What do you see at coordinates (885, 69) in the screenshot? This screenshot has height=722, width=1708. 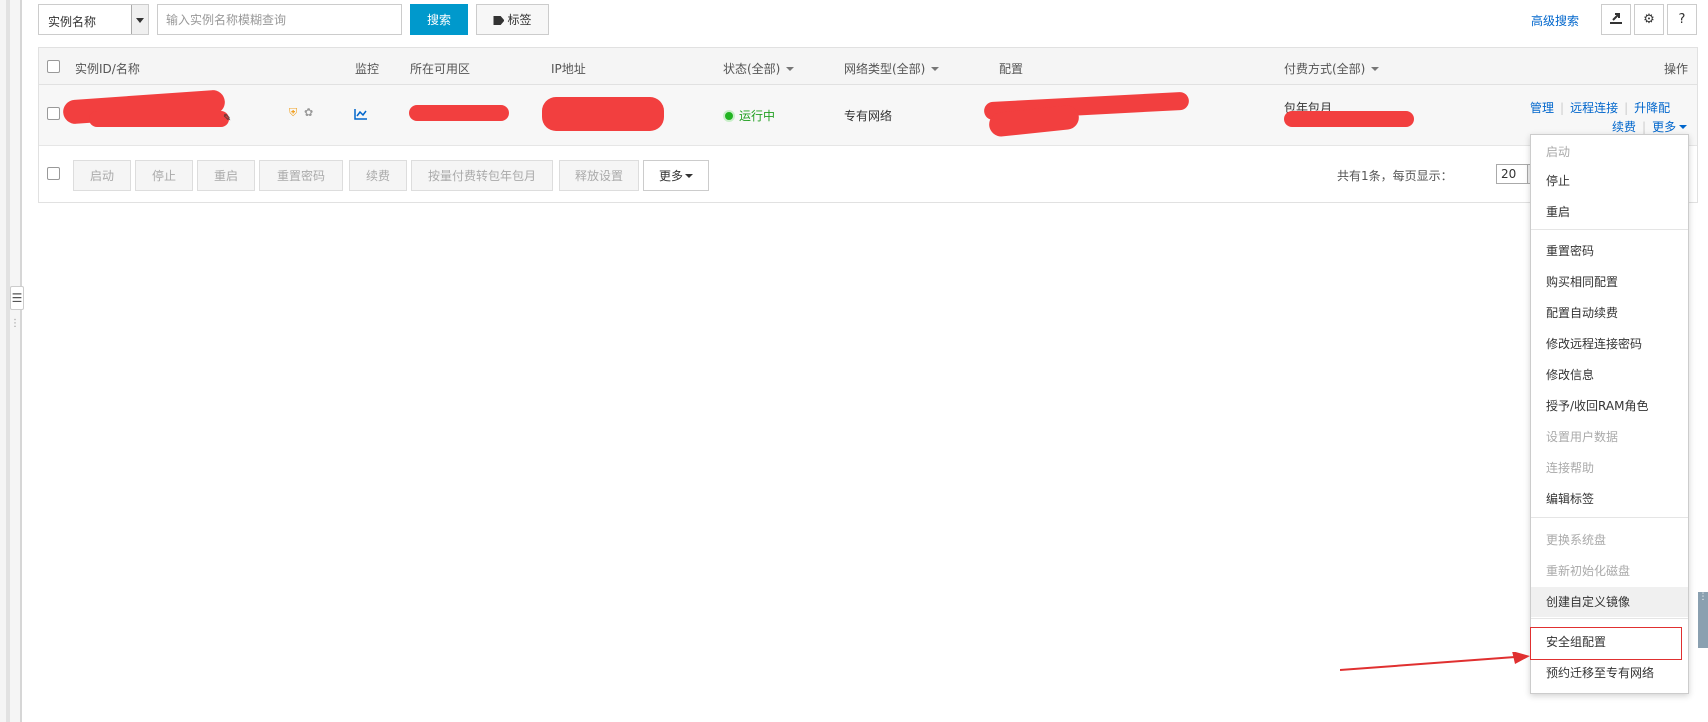 I see `header-network-label: 网络类型(全部)` at bounding box center [885, 69].